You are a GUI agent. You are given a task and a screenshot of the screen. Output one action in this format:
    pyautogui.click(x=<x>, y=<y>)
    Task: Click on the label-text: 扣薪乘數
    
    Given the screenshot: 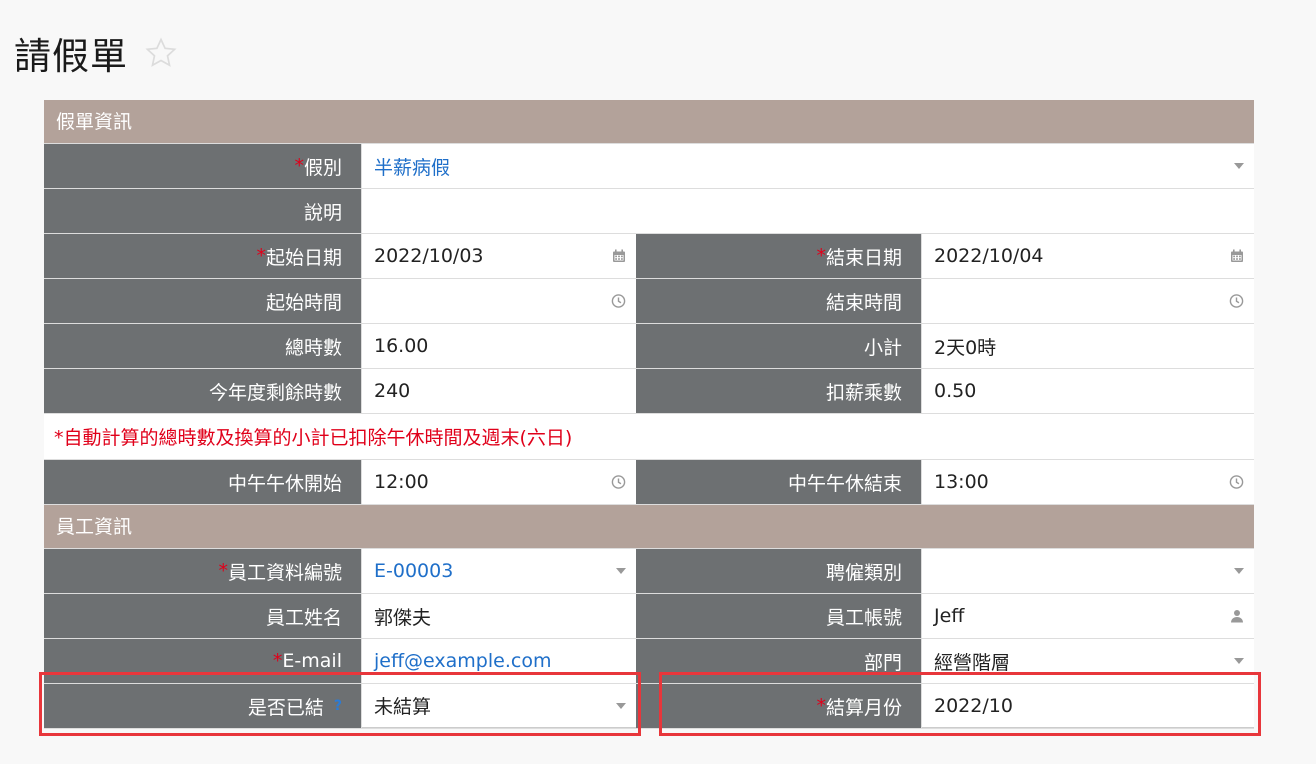 What is the action you would take?
    pyautogui.click(x=863, y=392)
    